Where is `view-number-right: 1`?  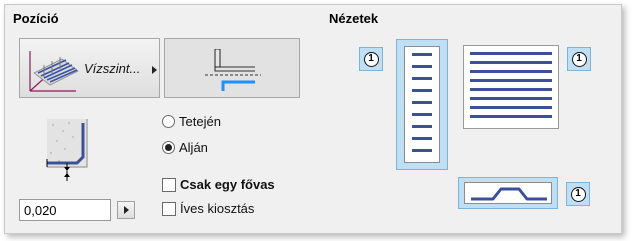
view-number-right: 1 is located at coordinates (579, 59).